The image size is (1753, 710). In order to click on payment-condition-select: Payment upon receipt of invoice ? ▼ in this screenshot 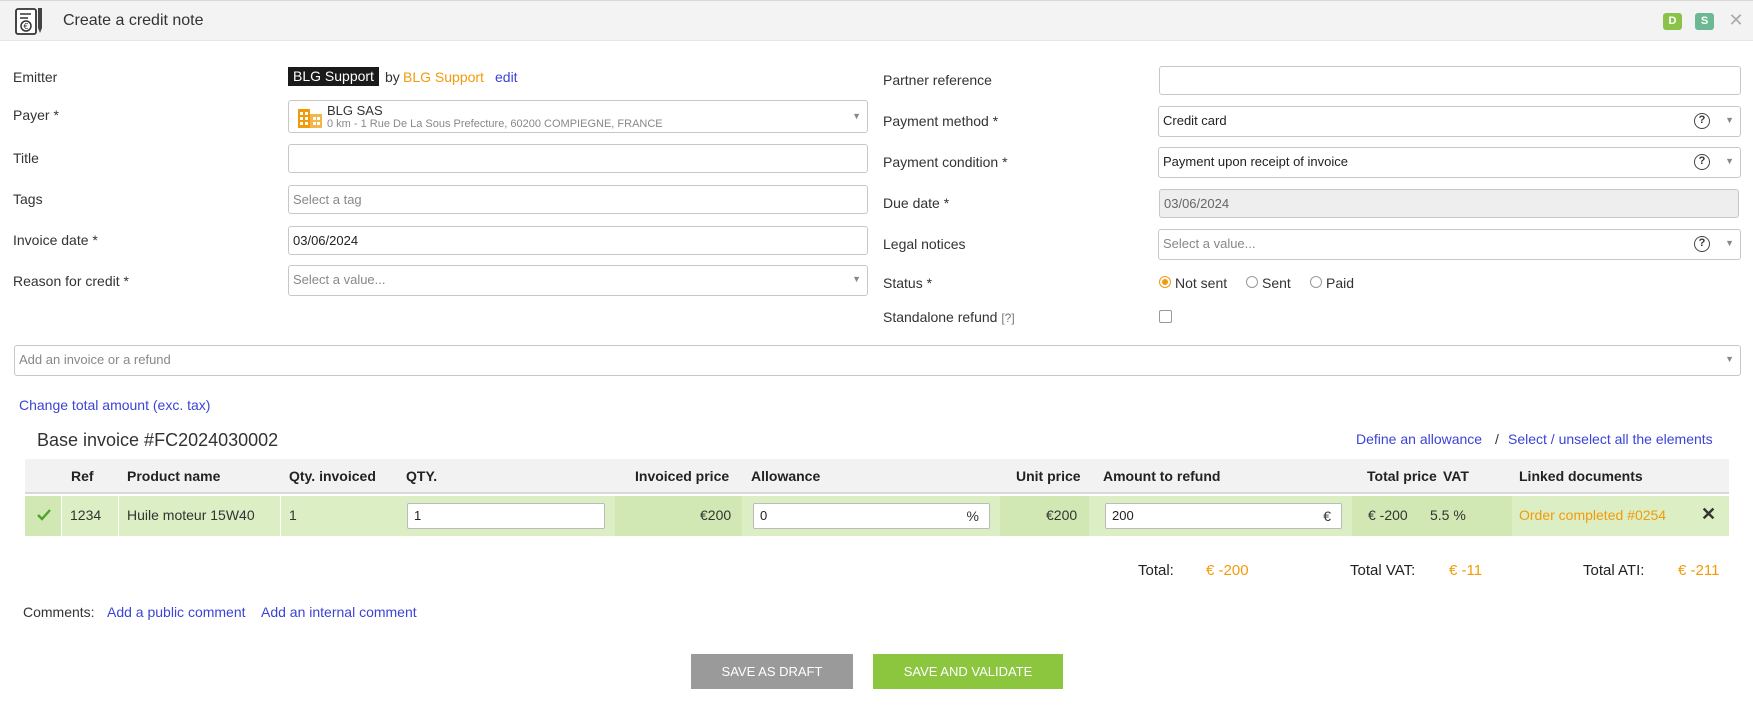, I will do `click(1449, 162)`.